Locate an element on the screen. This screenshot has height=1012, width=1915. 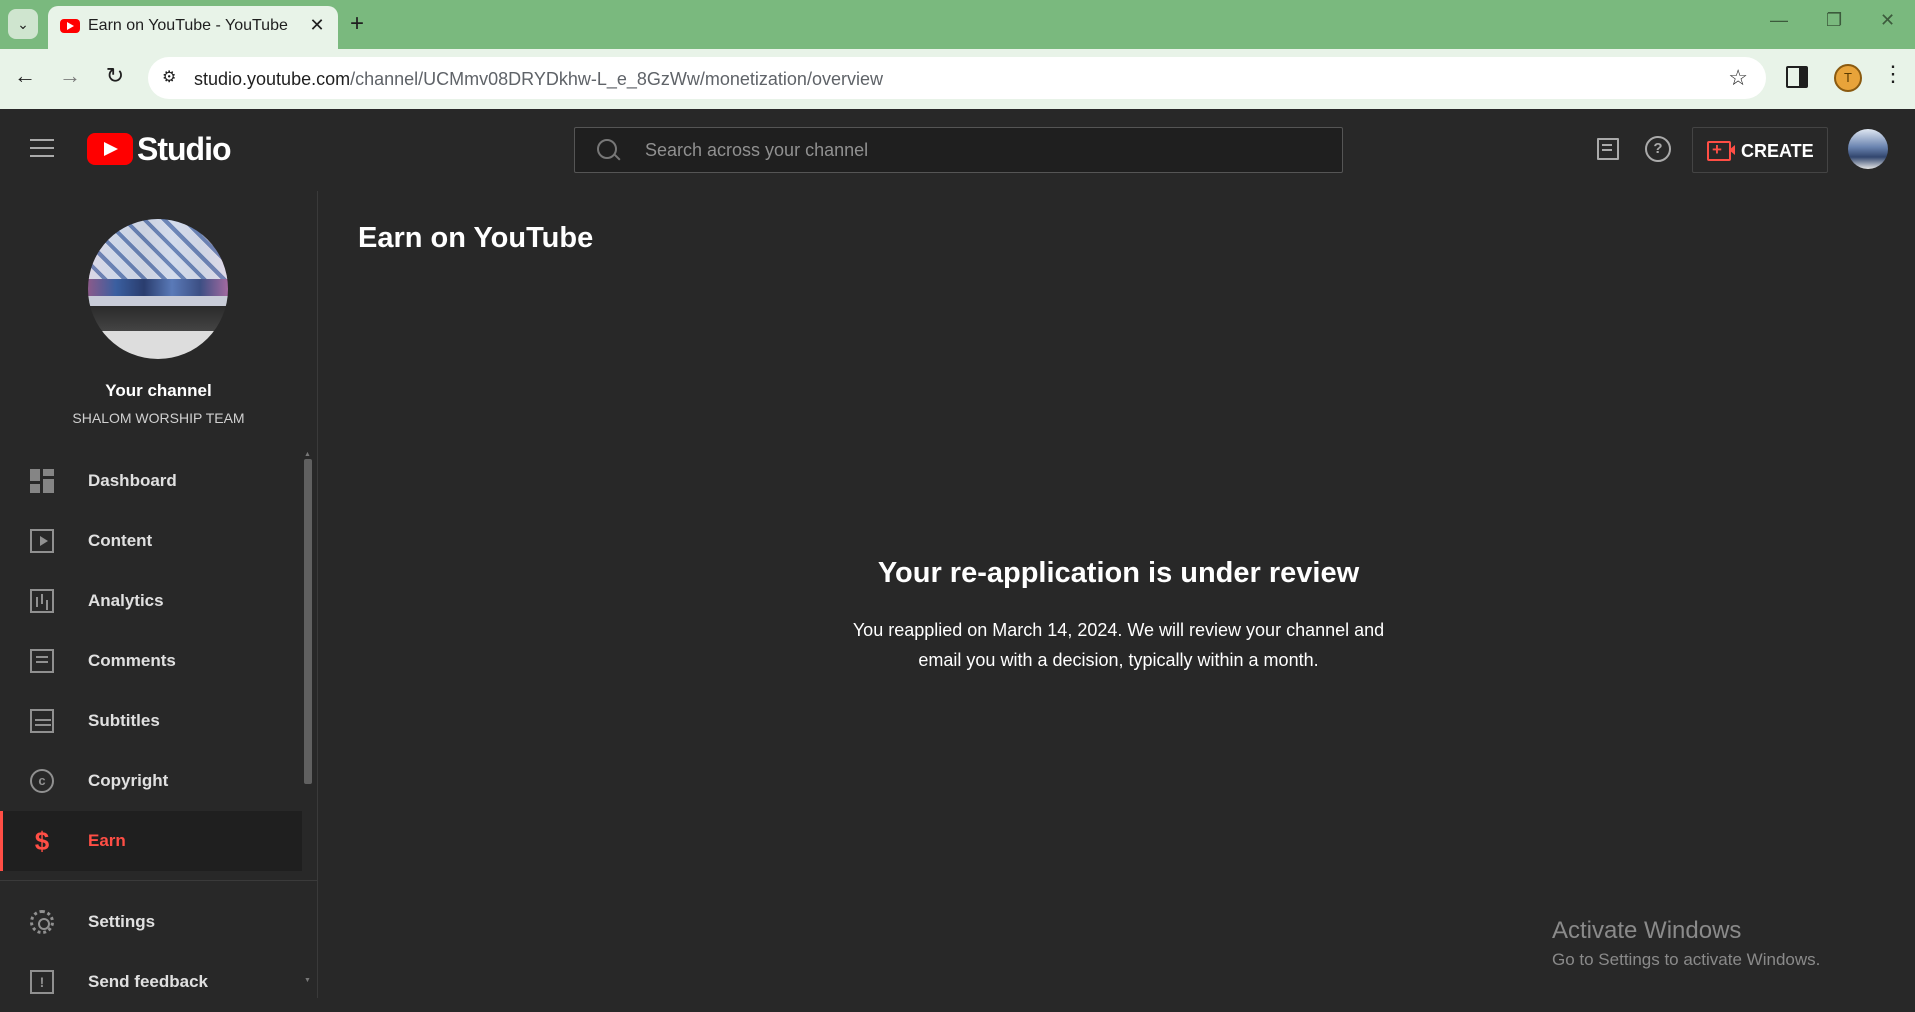
sidebar-item-label: Settings is located at coordinates (122, 921).